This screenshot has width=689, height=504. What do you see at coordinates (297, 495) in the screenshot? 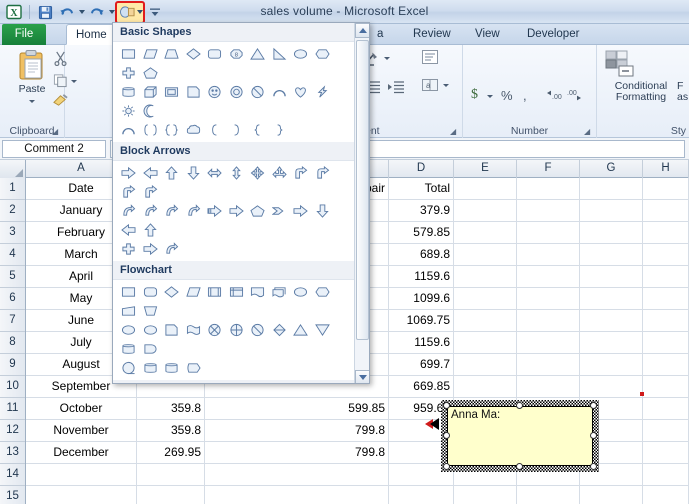
I see `cell-C15` at bounding box center [297, 495].